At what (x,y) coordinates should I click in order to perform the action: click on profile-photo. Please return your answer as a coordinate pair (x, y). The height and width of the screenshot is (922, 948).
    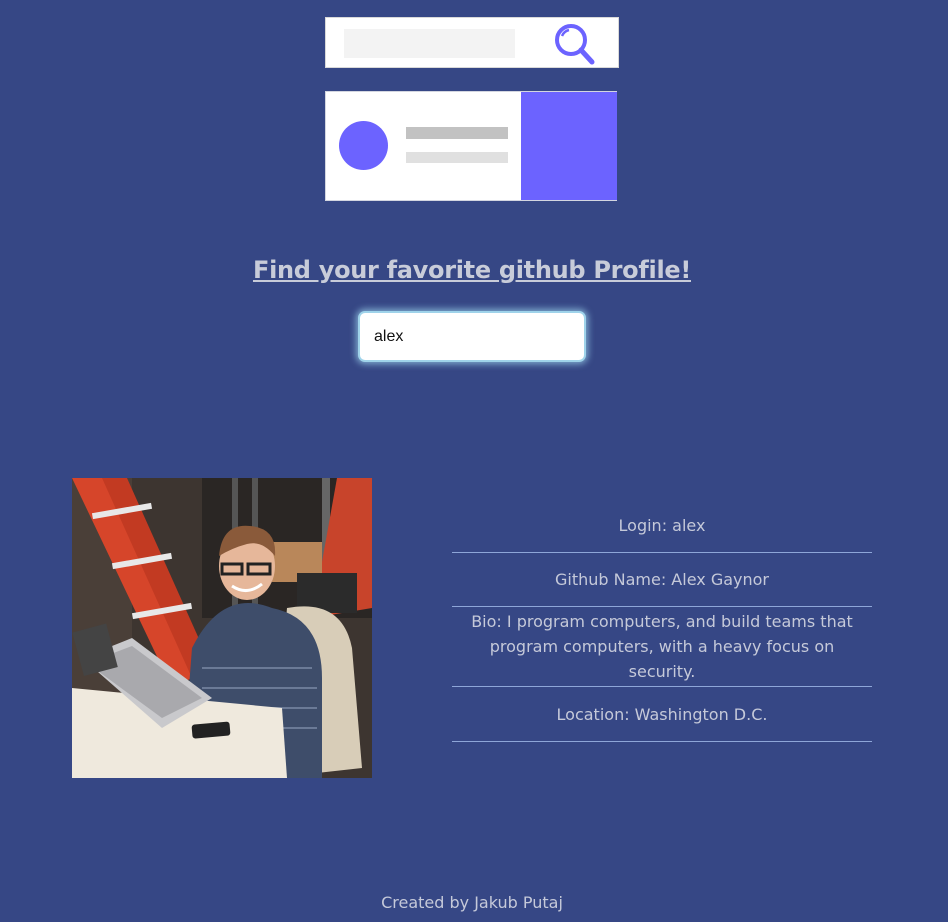
    Looking at the image, I should click on (222, 628).